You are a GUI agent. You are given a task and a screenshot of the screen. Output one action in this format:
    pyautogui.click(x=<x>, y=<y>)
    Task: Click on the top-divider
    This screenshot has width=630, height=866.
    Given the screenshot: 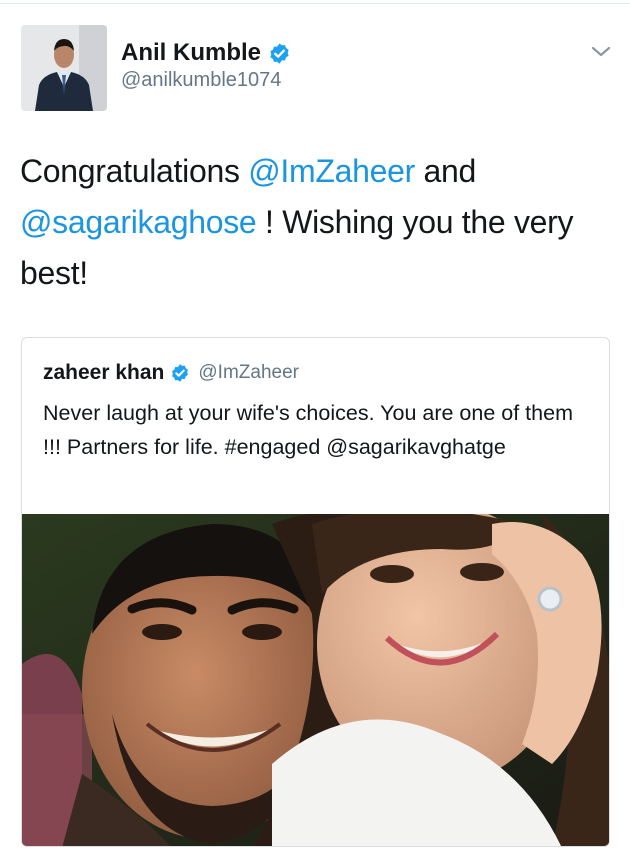 What is the action you would take?
    pyautogui.click(x=315, y=3)
    